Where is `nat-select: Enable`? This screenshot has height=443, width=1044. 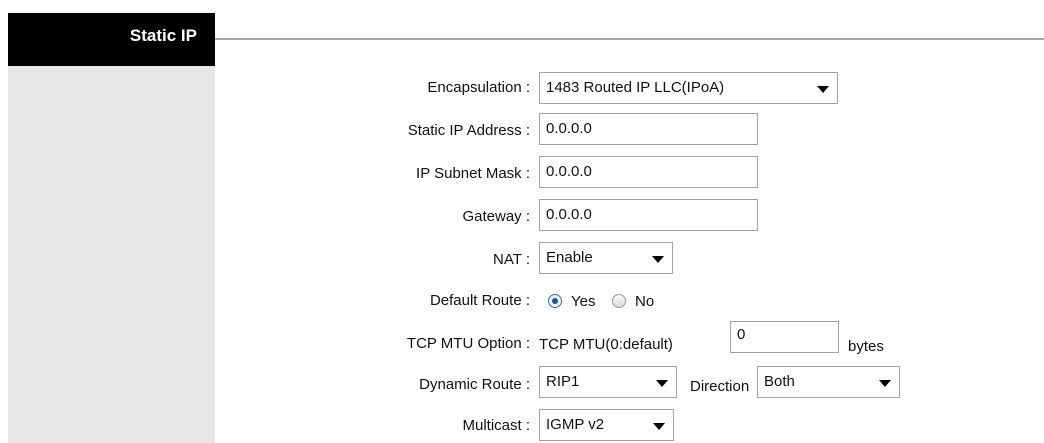
nat-select: Enable is located at coordinates (606, 258).